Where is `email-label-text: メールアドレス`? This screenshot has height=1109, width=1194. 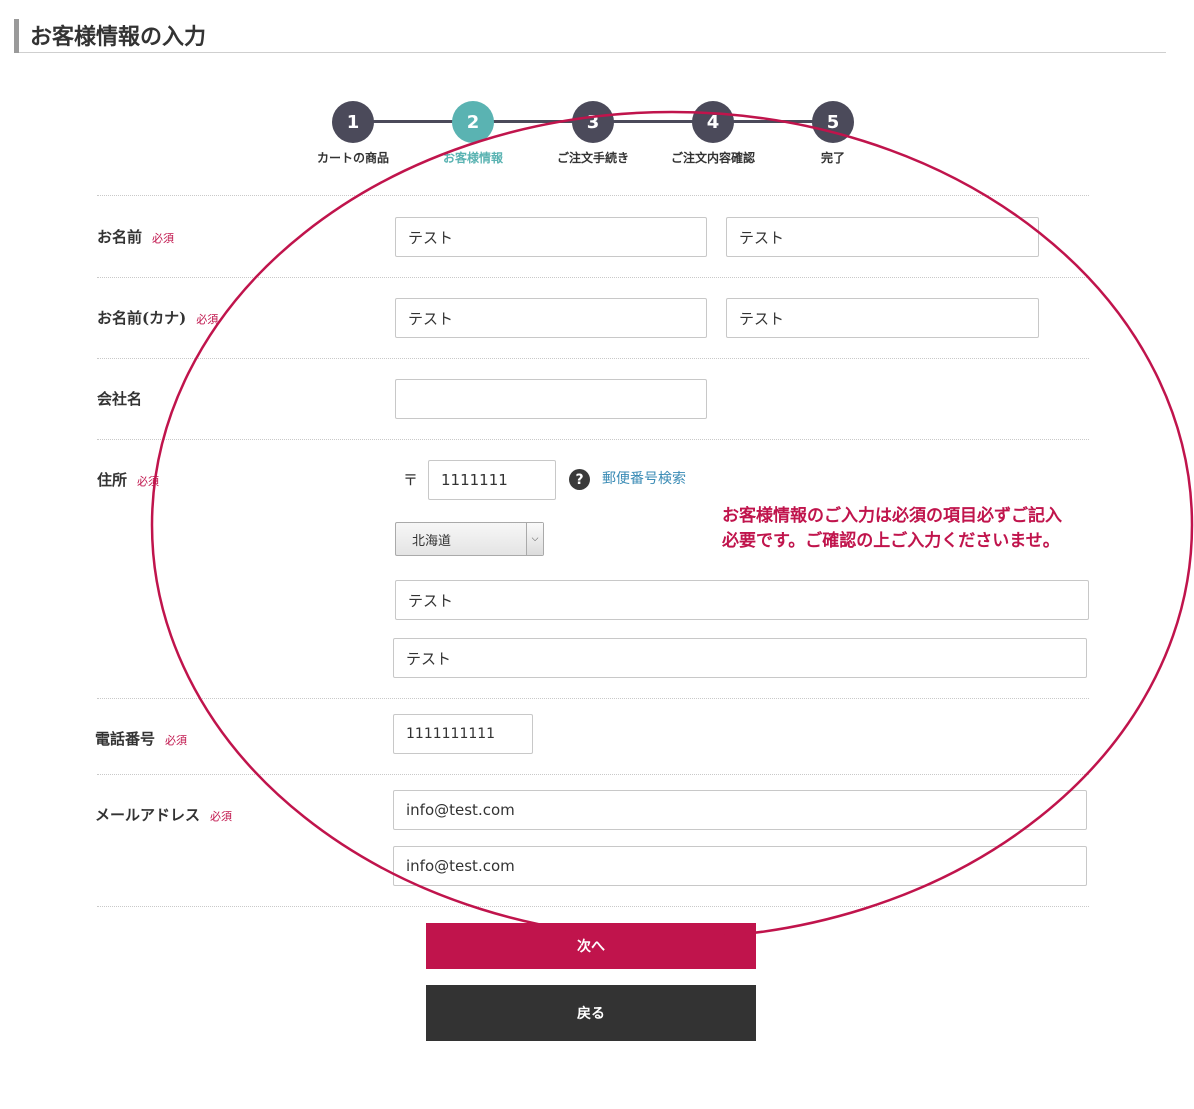 email-label-text: メールアドレス is located at coordinates (148, 815).